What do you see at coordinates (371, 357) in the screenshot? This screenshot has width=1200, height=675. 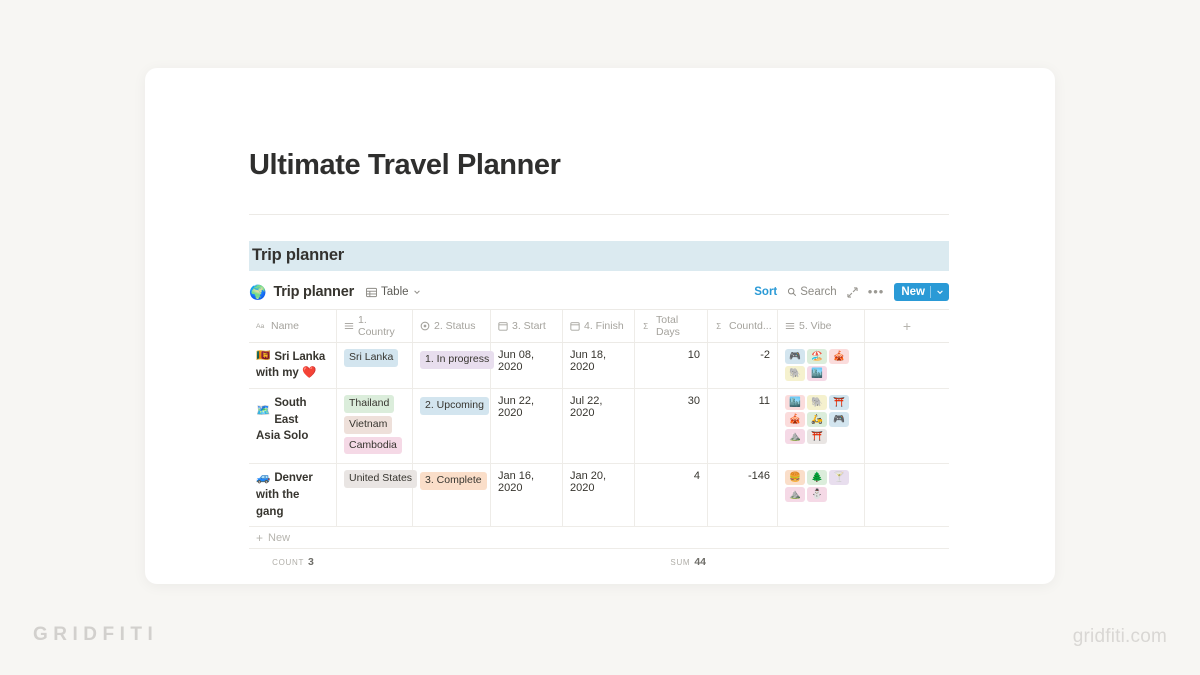 I see `country-tag: Sri Lanka` at bounding box center [371, 357].